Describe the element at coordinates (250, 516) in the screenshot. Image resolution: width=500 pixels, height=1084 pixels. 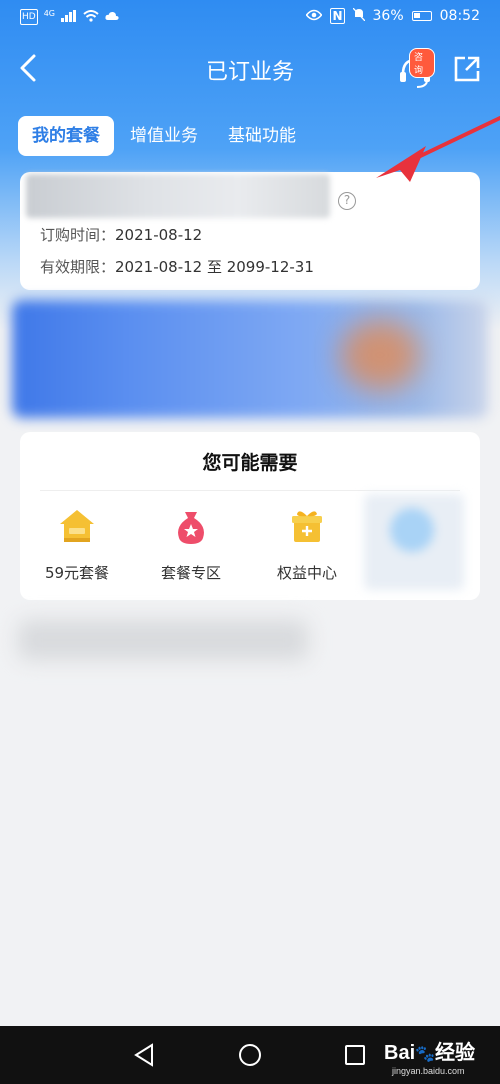
I see `recommend-card: 您可能需要 59元套餐 套餐专区 权益中心` at that location.